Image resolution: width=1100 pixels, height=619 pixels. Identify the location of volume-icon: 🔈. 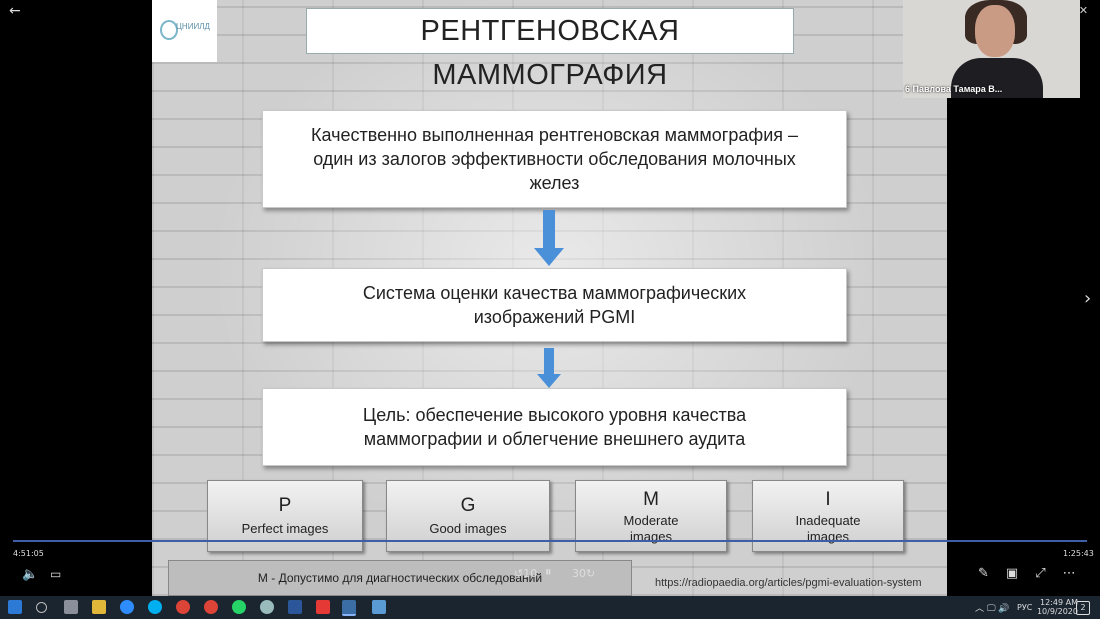
(30, 574).